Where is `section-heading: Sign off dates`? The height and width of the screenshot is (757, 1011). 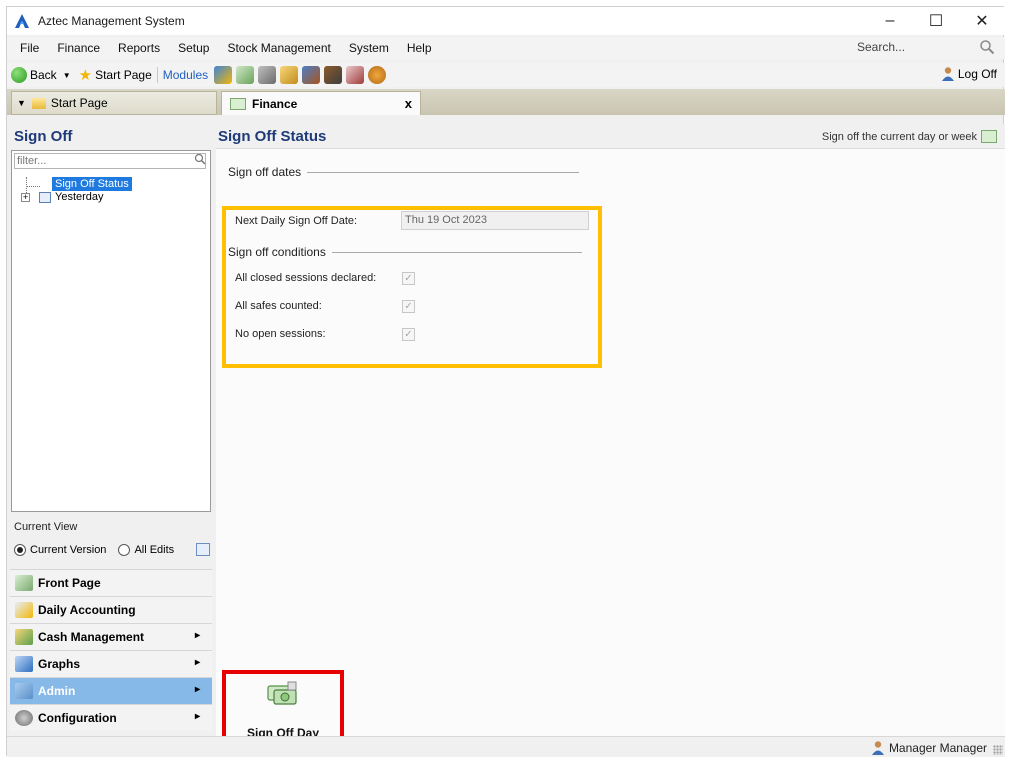 section-heading: Sign off dates is located at coordinates (265, 172).